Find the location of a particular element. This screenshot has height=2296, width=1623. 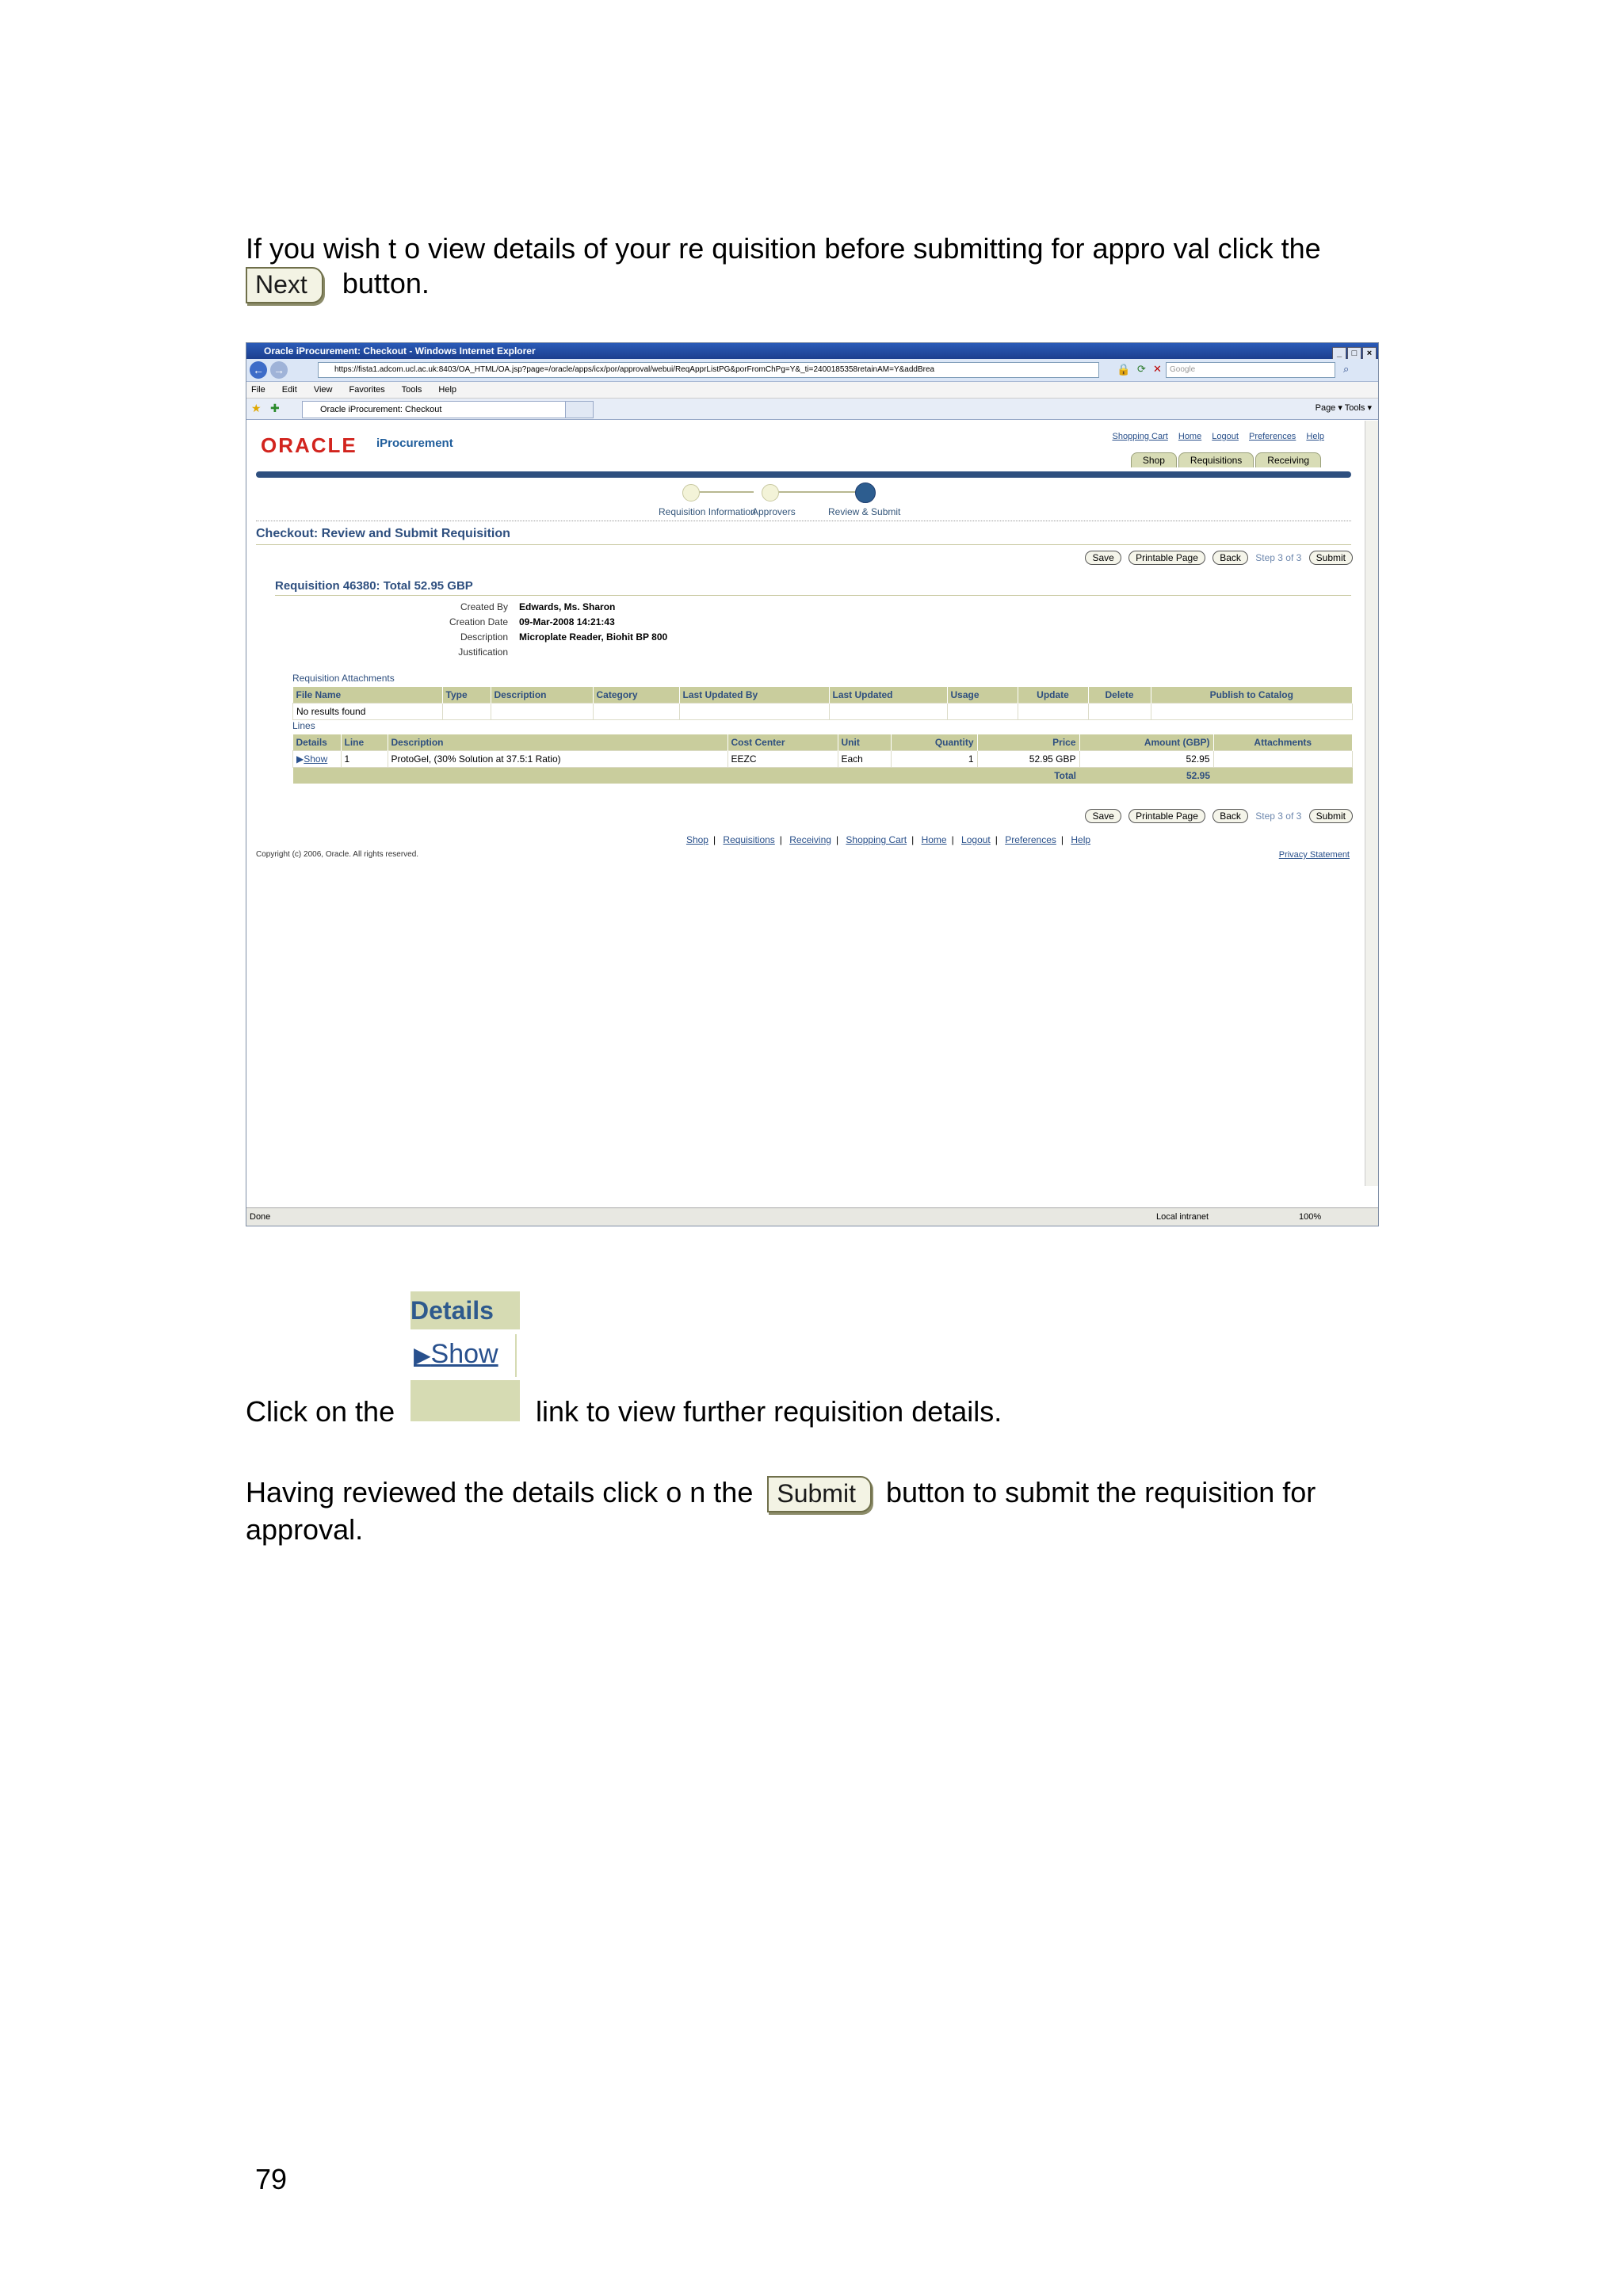

footer-link-shop: Shop is located at coordinates (697, 839).